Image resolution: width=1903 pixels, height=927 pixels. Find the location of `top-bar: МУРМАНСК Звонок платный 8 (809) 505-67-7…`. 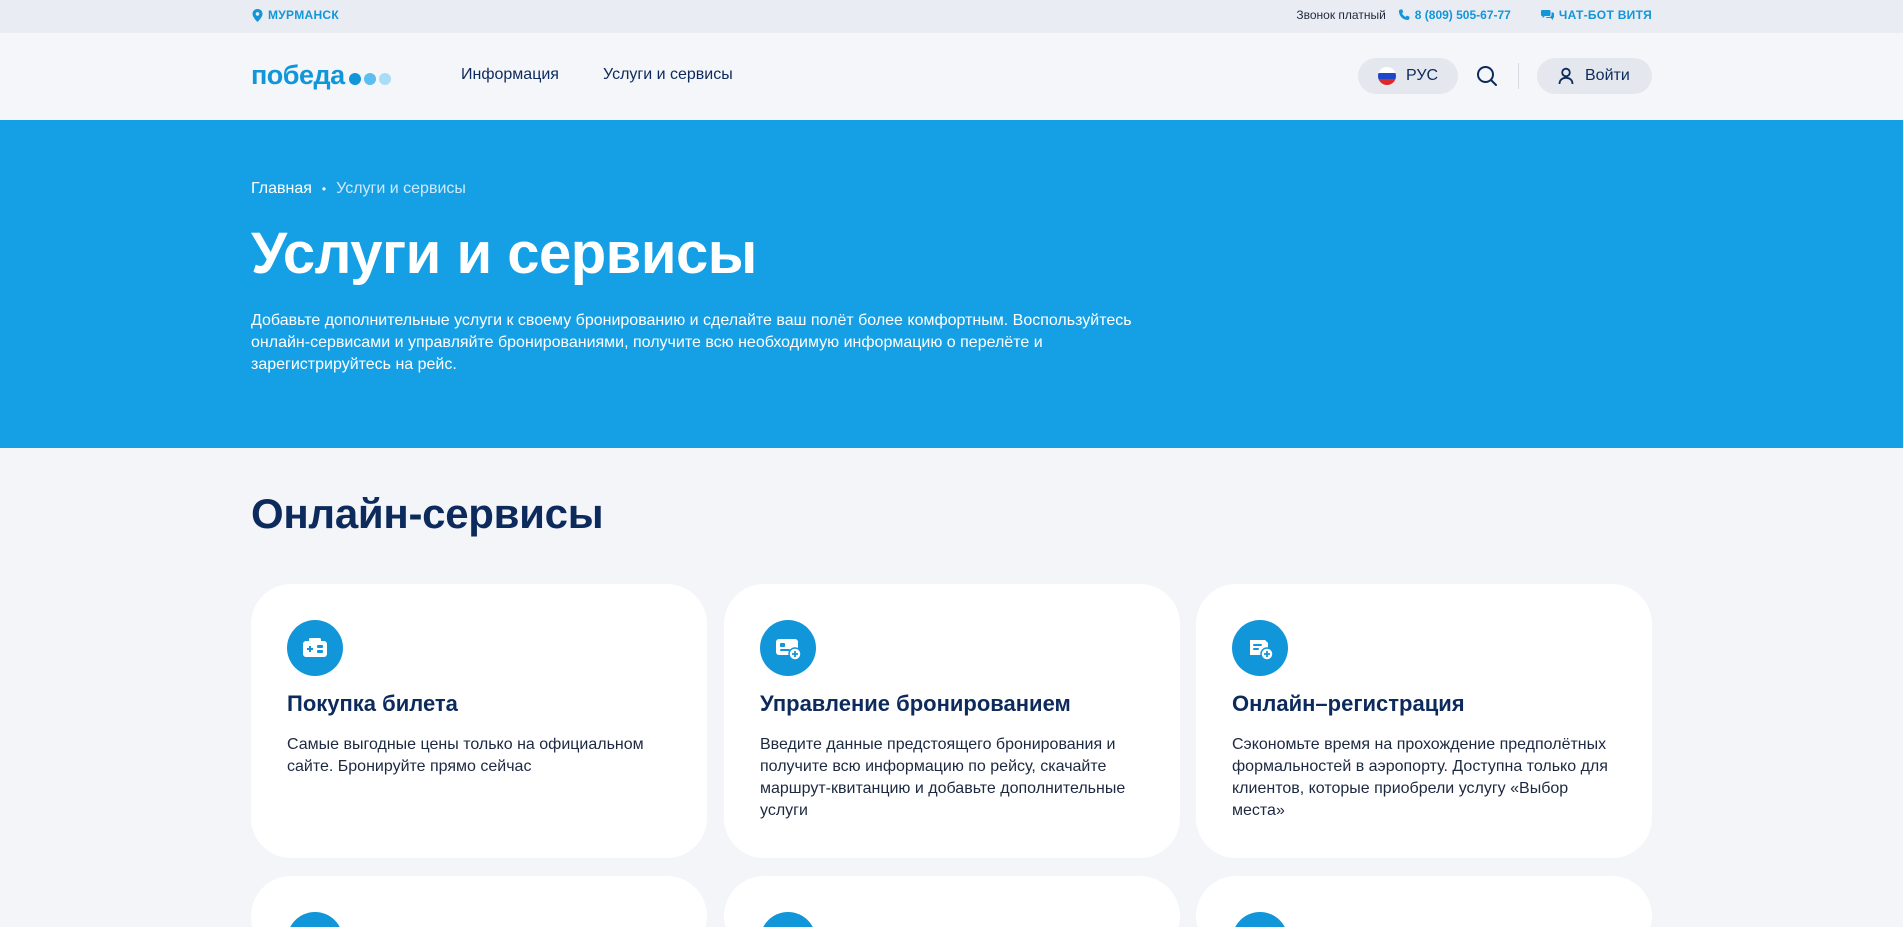

top-bar: МУРМАНСК Звонок платный 8 (809) 505-67-7… is located at coordinates (951, 16).